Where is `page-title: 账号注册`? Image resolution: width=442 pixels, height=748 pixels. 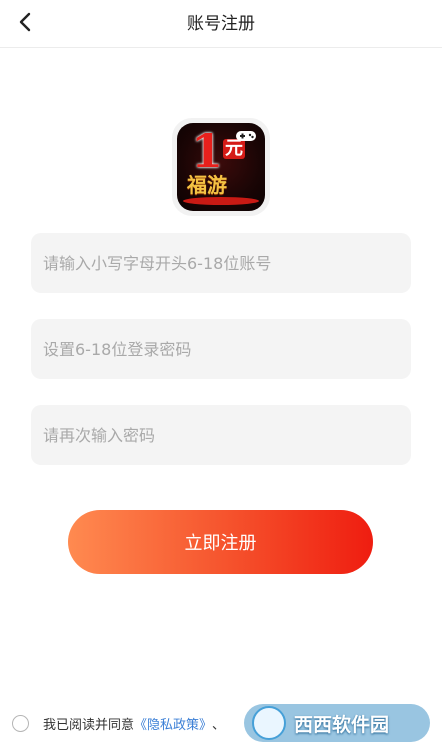
page-title: 账号注册 is located at coordinates (221, 24).